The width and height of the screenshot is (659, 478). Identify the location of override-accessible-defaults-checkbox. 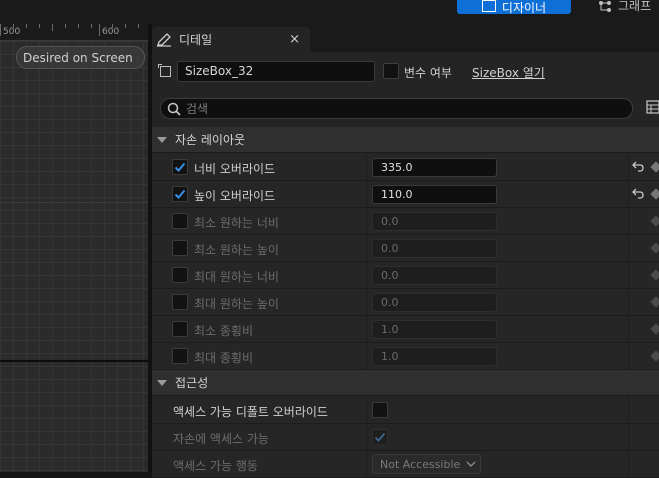
(380, 410).